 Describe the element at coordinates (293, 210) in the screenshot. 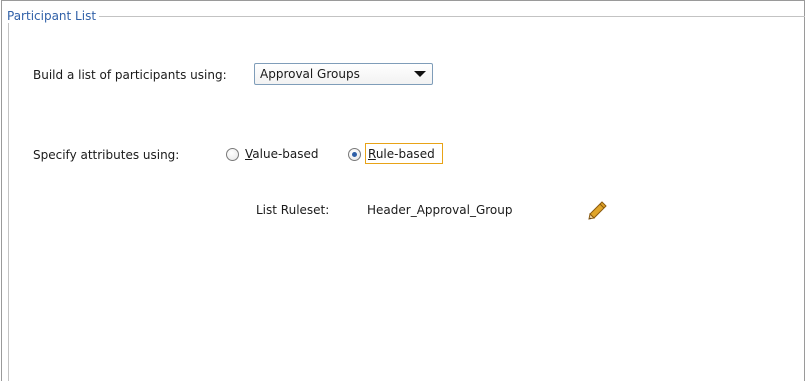

I see `list-ruleset-label: List Ruleset:` at that location.